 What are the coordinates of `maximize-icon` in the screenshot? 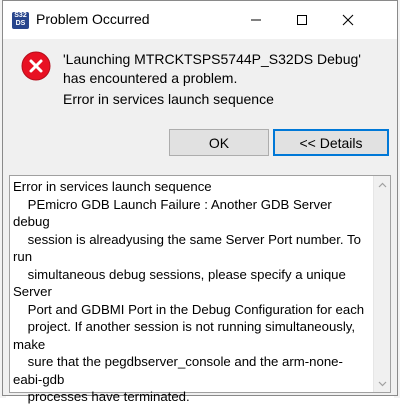 It's located at (302, 20).